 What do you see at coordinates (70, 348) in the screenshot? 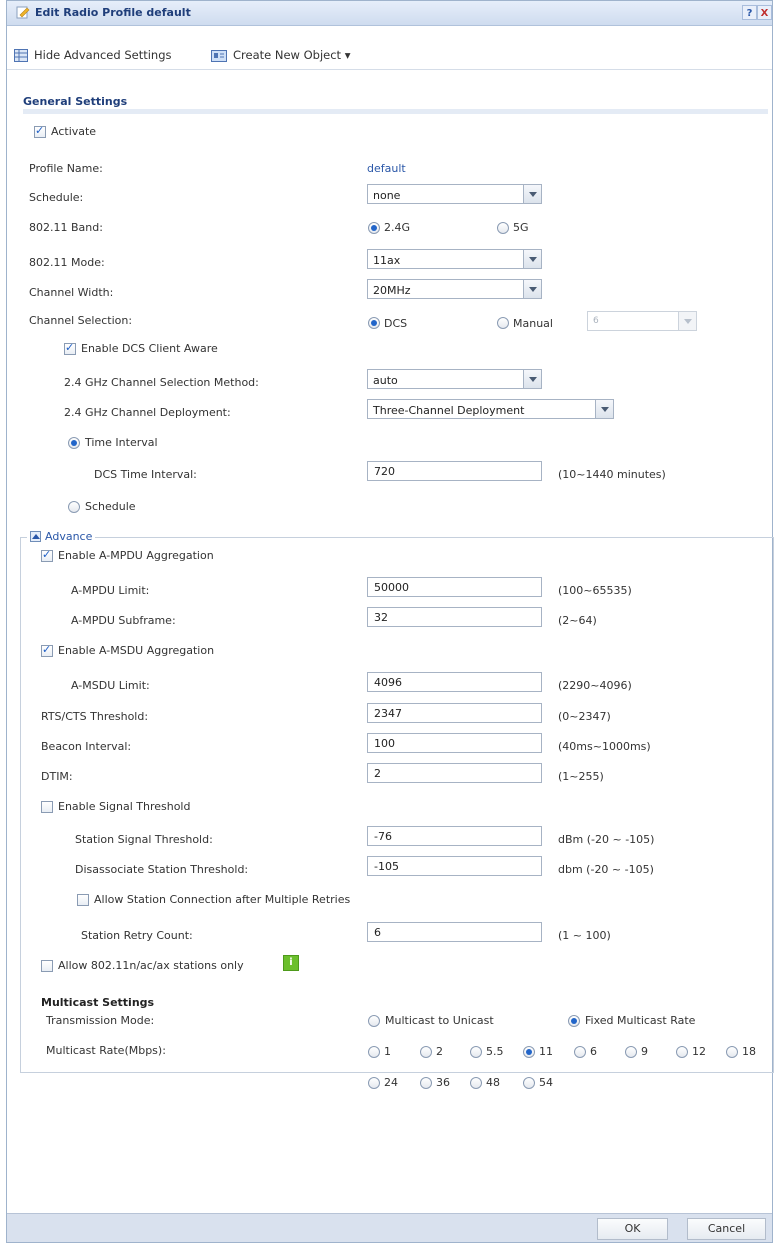
I see `dcs-client-aware-checkbox` at bounding box center [70, 348].